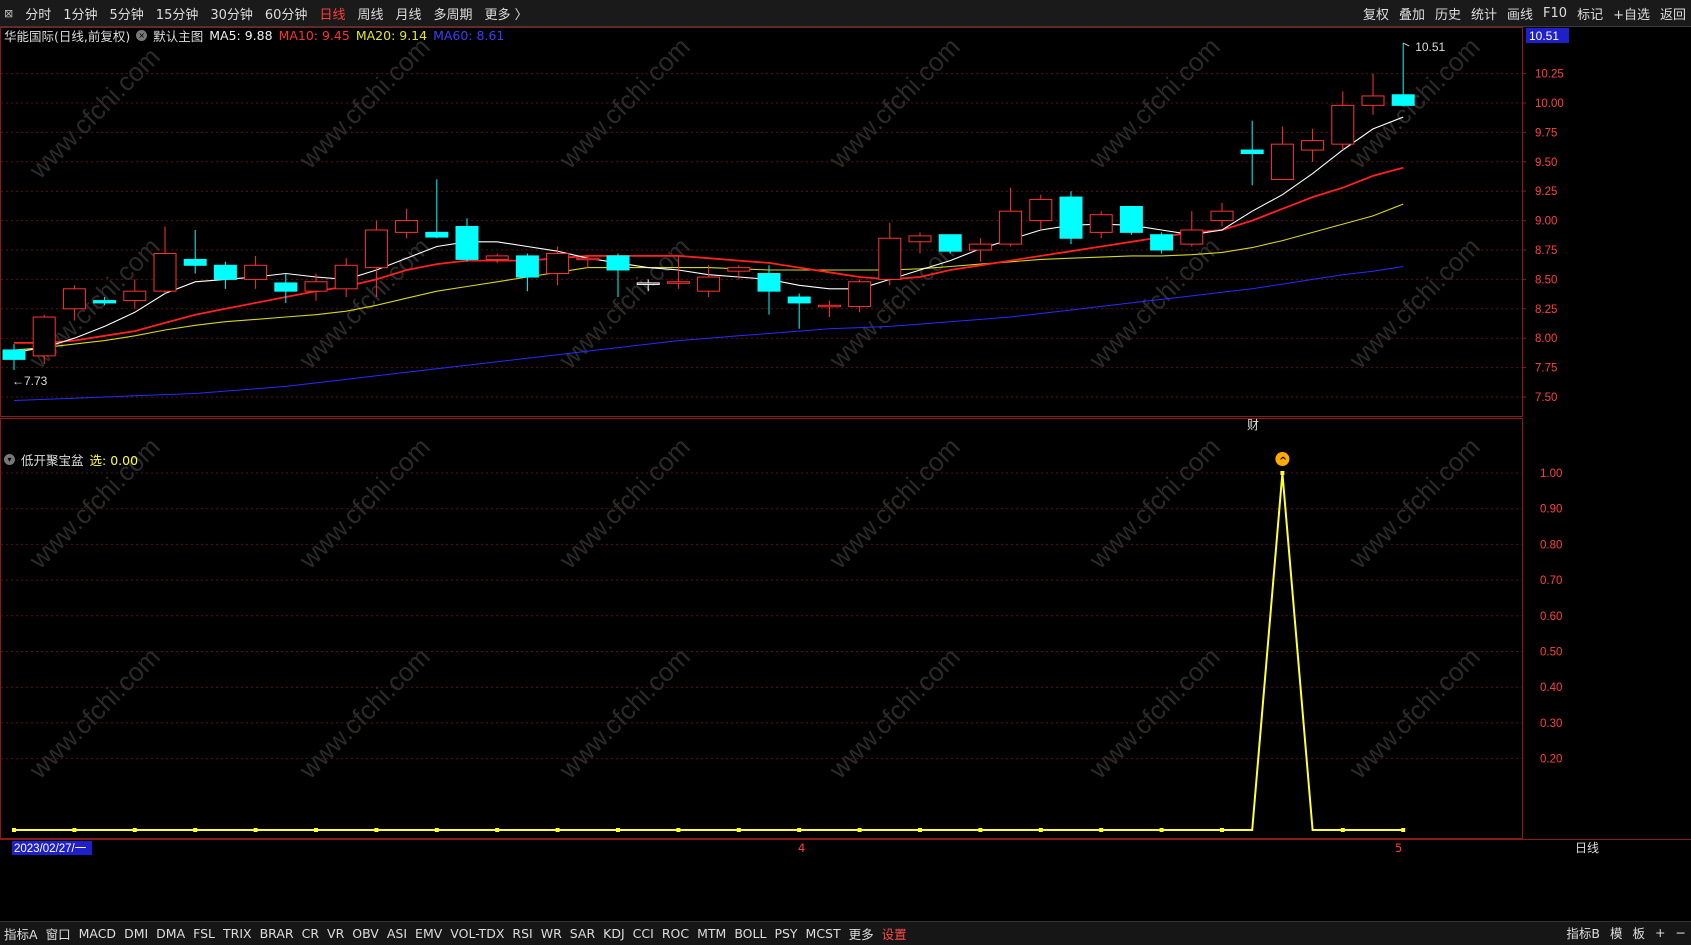 The height and width of the screenshot is (945, 1691). I want to click on timeframe-tab-6: 日线, so click(332, 13).